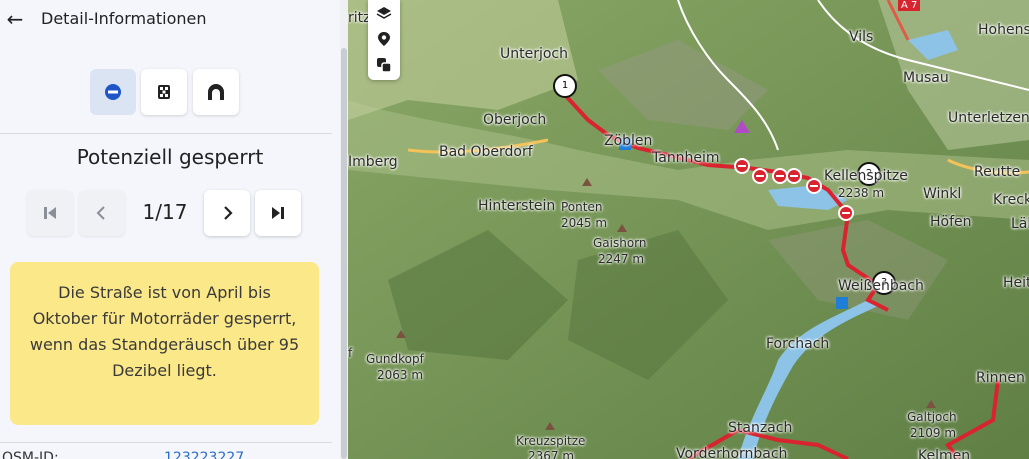  What do you see at coordinates (861, 37) in the screenshot?
I see `map-label: Vils` at bounding box center [861, 37].